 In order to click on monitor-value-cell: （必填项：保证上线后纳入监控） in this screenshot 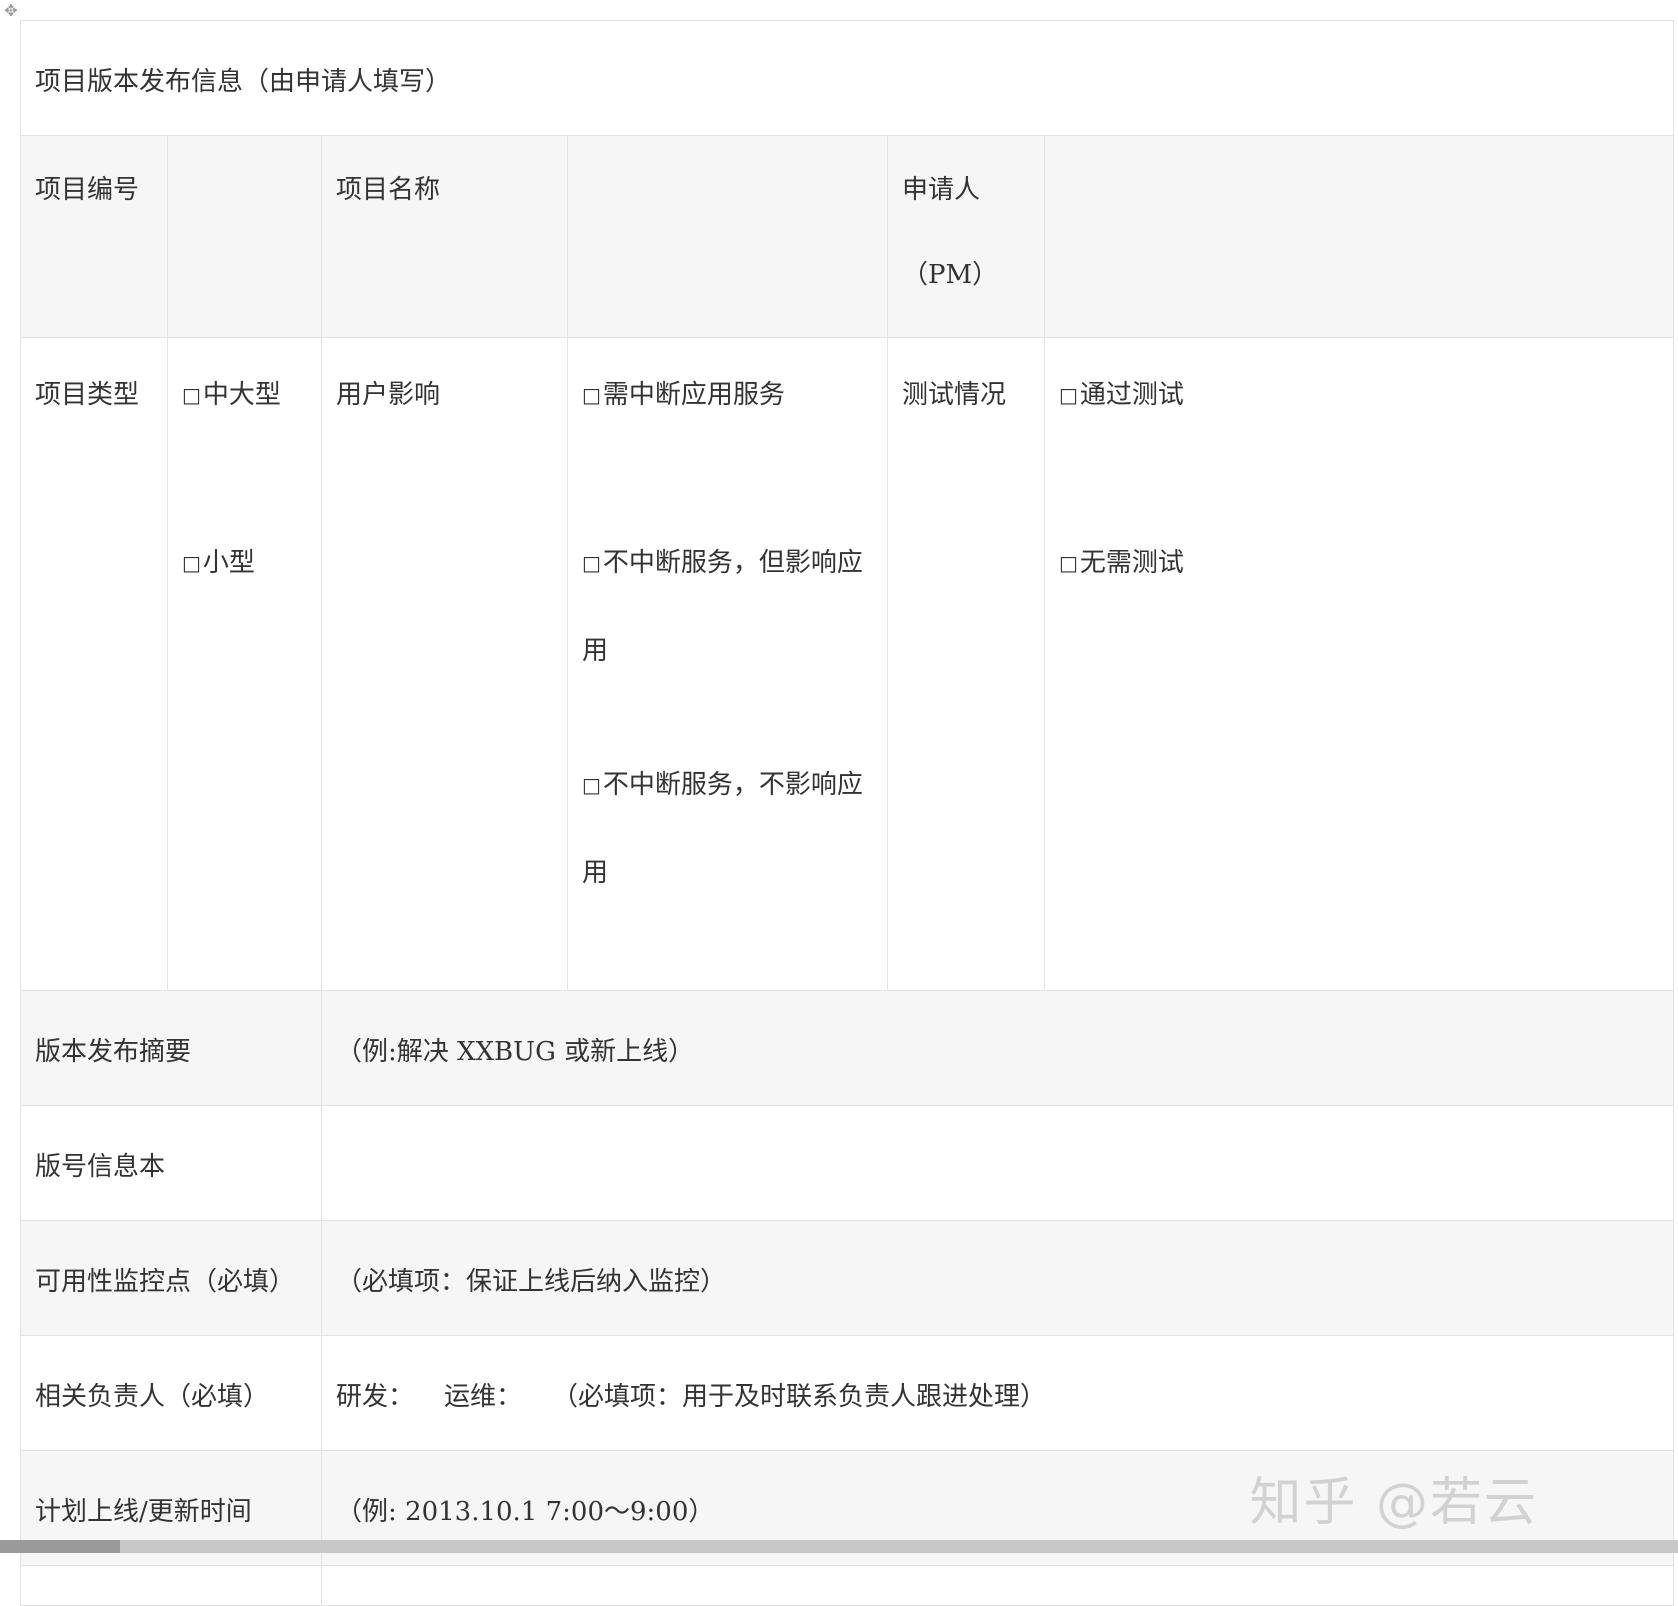, I will do `click(997, 1278)`.